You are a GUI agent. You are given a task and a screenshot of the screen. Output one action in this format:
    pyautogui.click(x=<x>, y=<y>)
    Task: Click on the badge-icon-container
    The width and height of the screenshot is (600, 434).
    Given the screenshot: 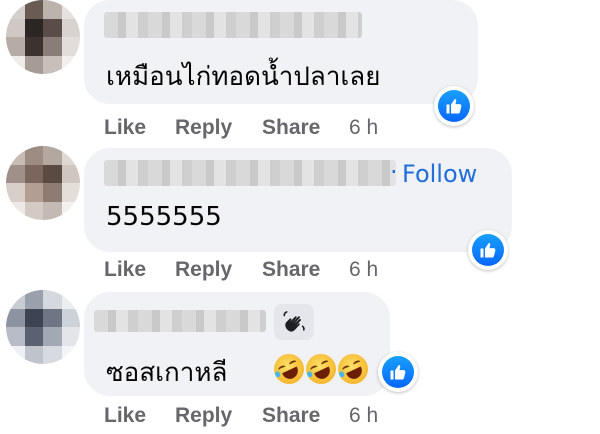 What is the action you would take?
    pyautogui.click(x=294, y=322)
    